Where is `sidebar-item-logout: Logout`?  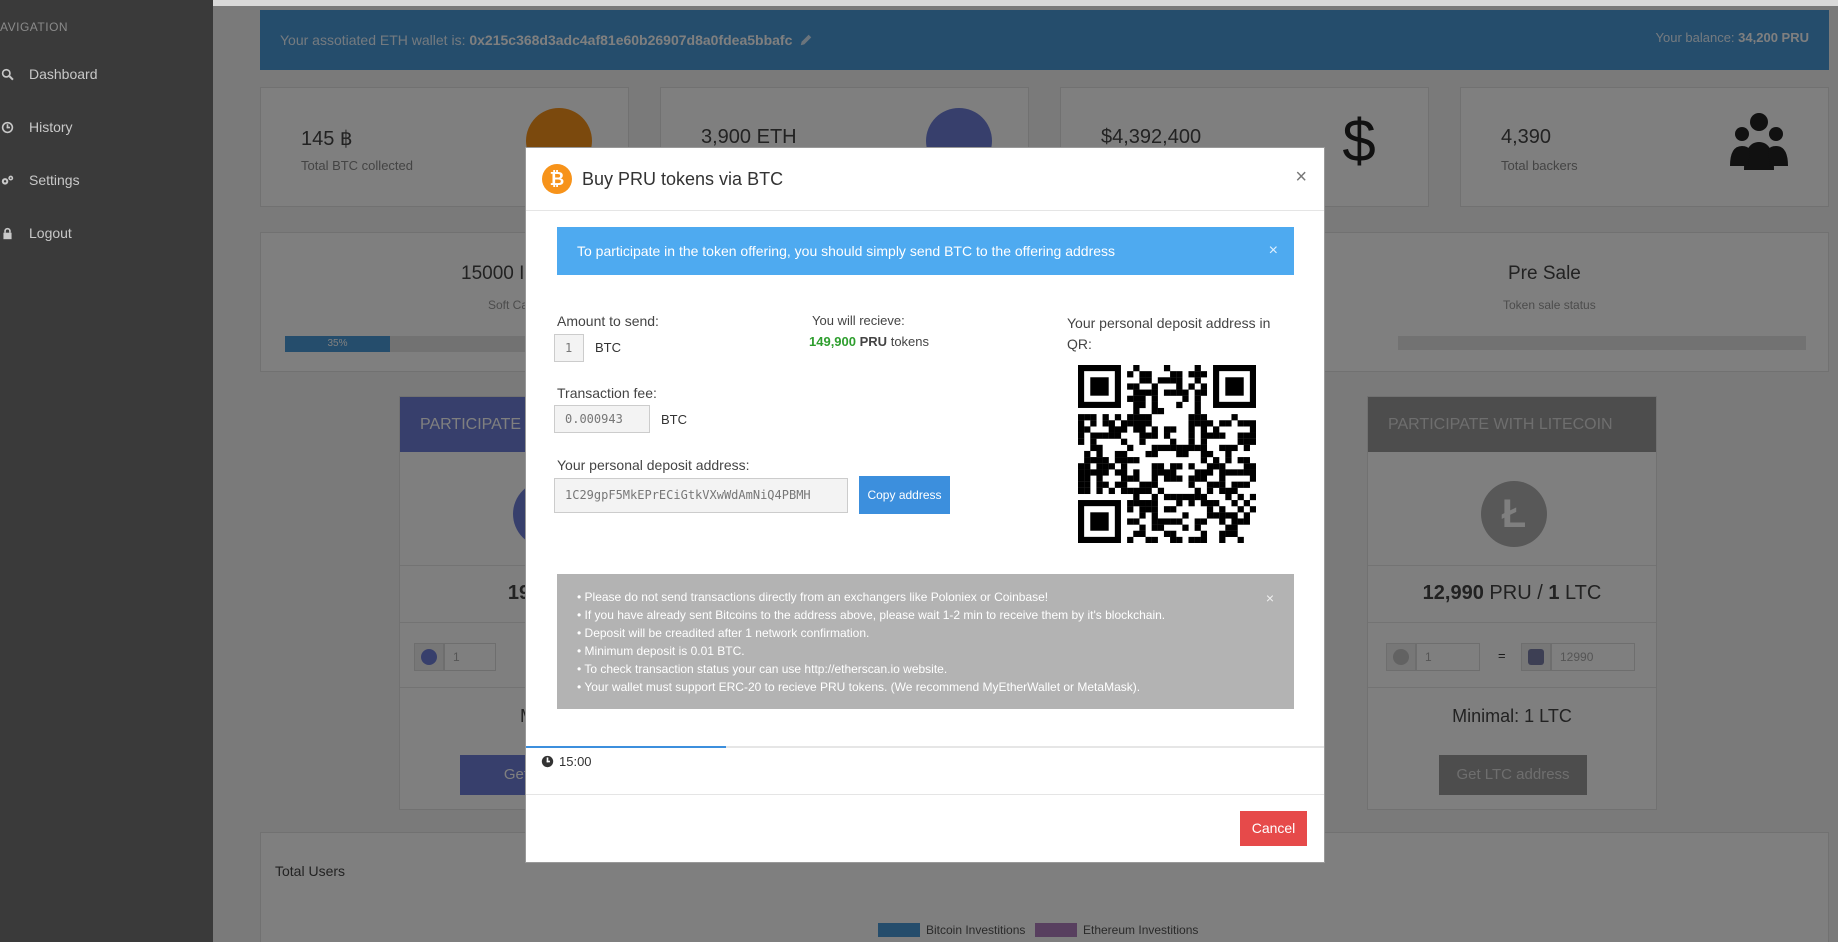 sidebar-item-logout: Logout is located at coordinates (36, 233).